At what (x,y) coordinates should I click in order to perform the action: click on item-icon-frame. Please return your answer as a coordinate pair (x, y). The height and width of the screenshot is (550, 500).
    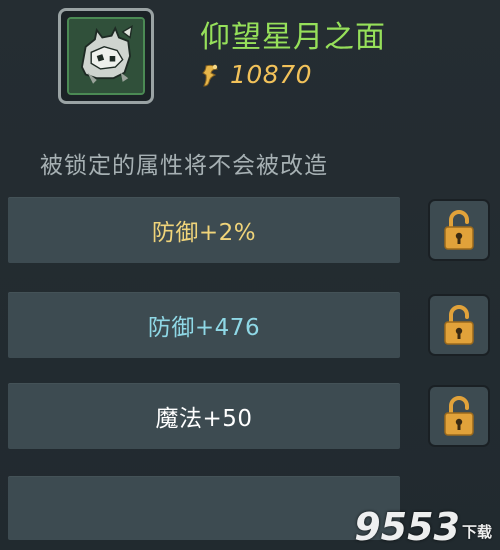
    Looking at the image, I should click on (106, 56).